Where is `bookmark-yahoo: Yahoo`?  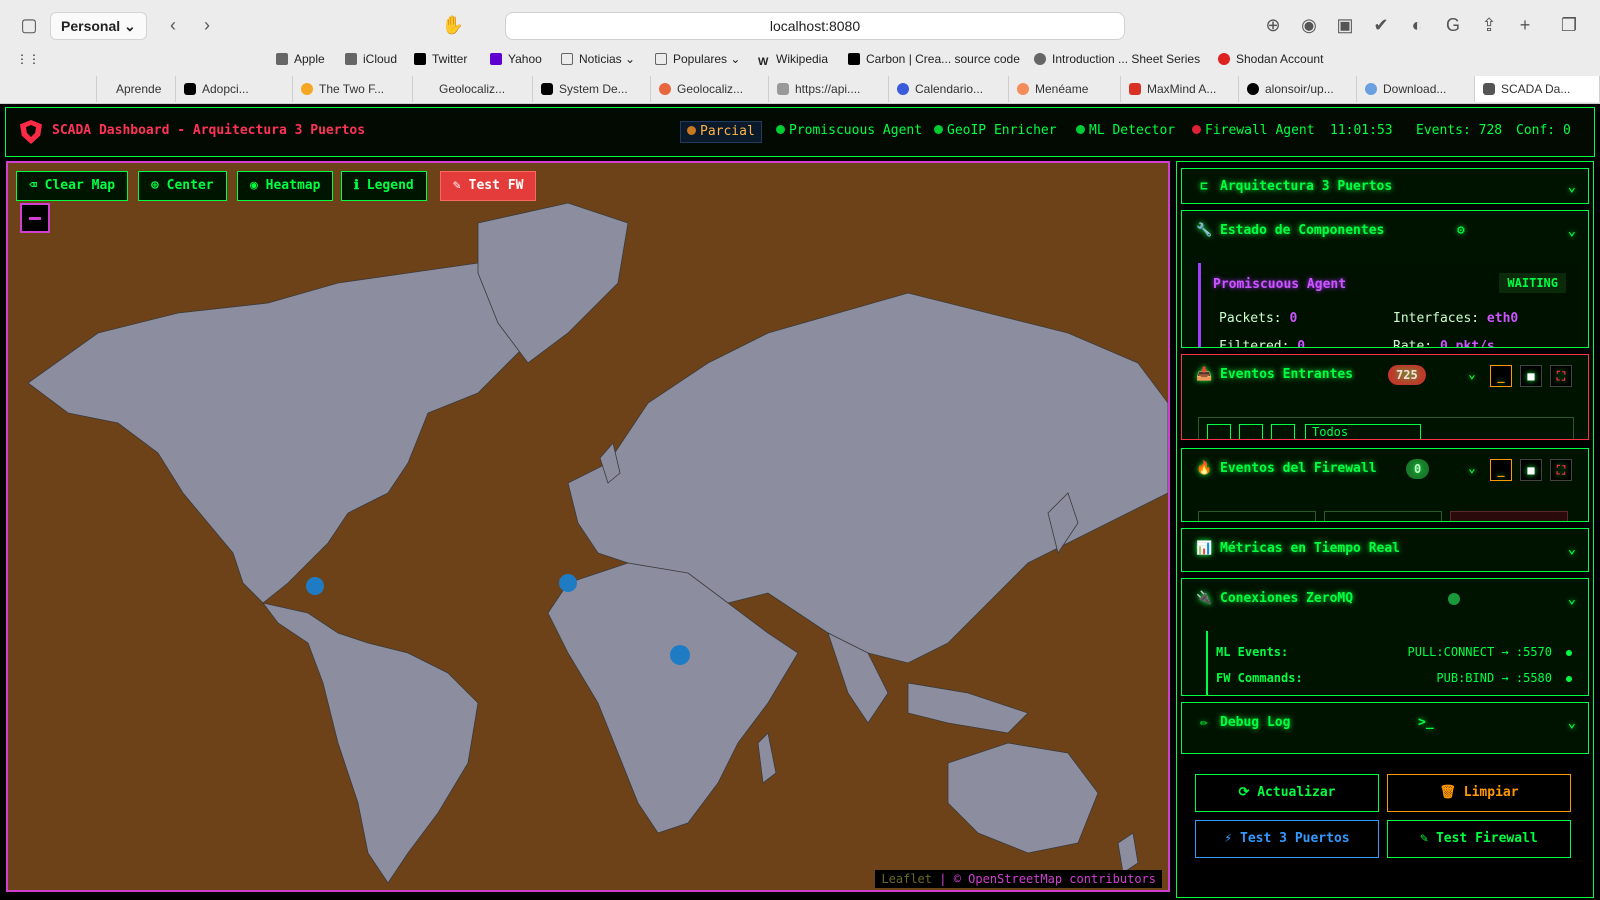 bookmark-yahoo: Yahoo is located at coordinates (516, 59).